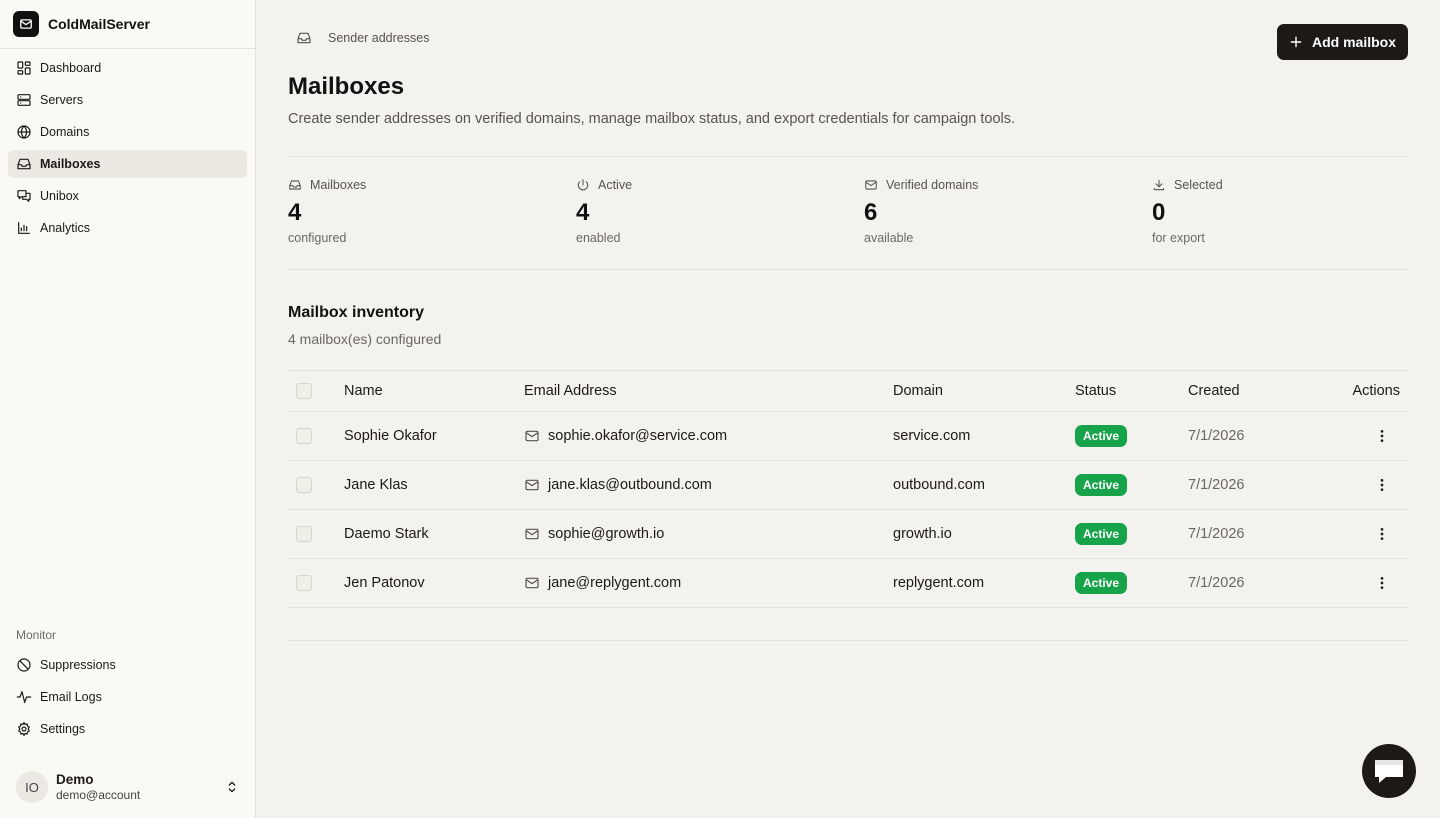  Describe the element at coordinates (24, 196) in the screenshot. I see `chat-icon` at that location.